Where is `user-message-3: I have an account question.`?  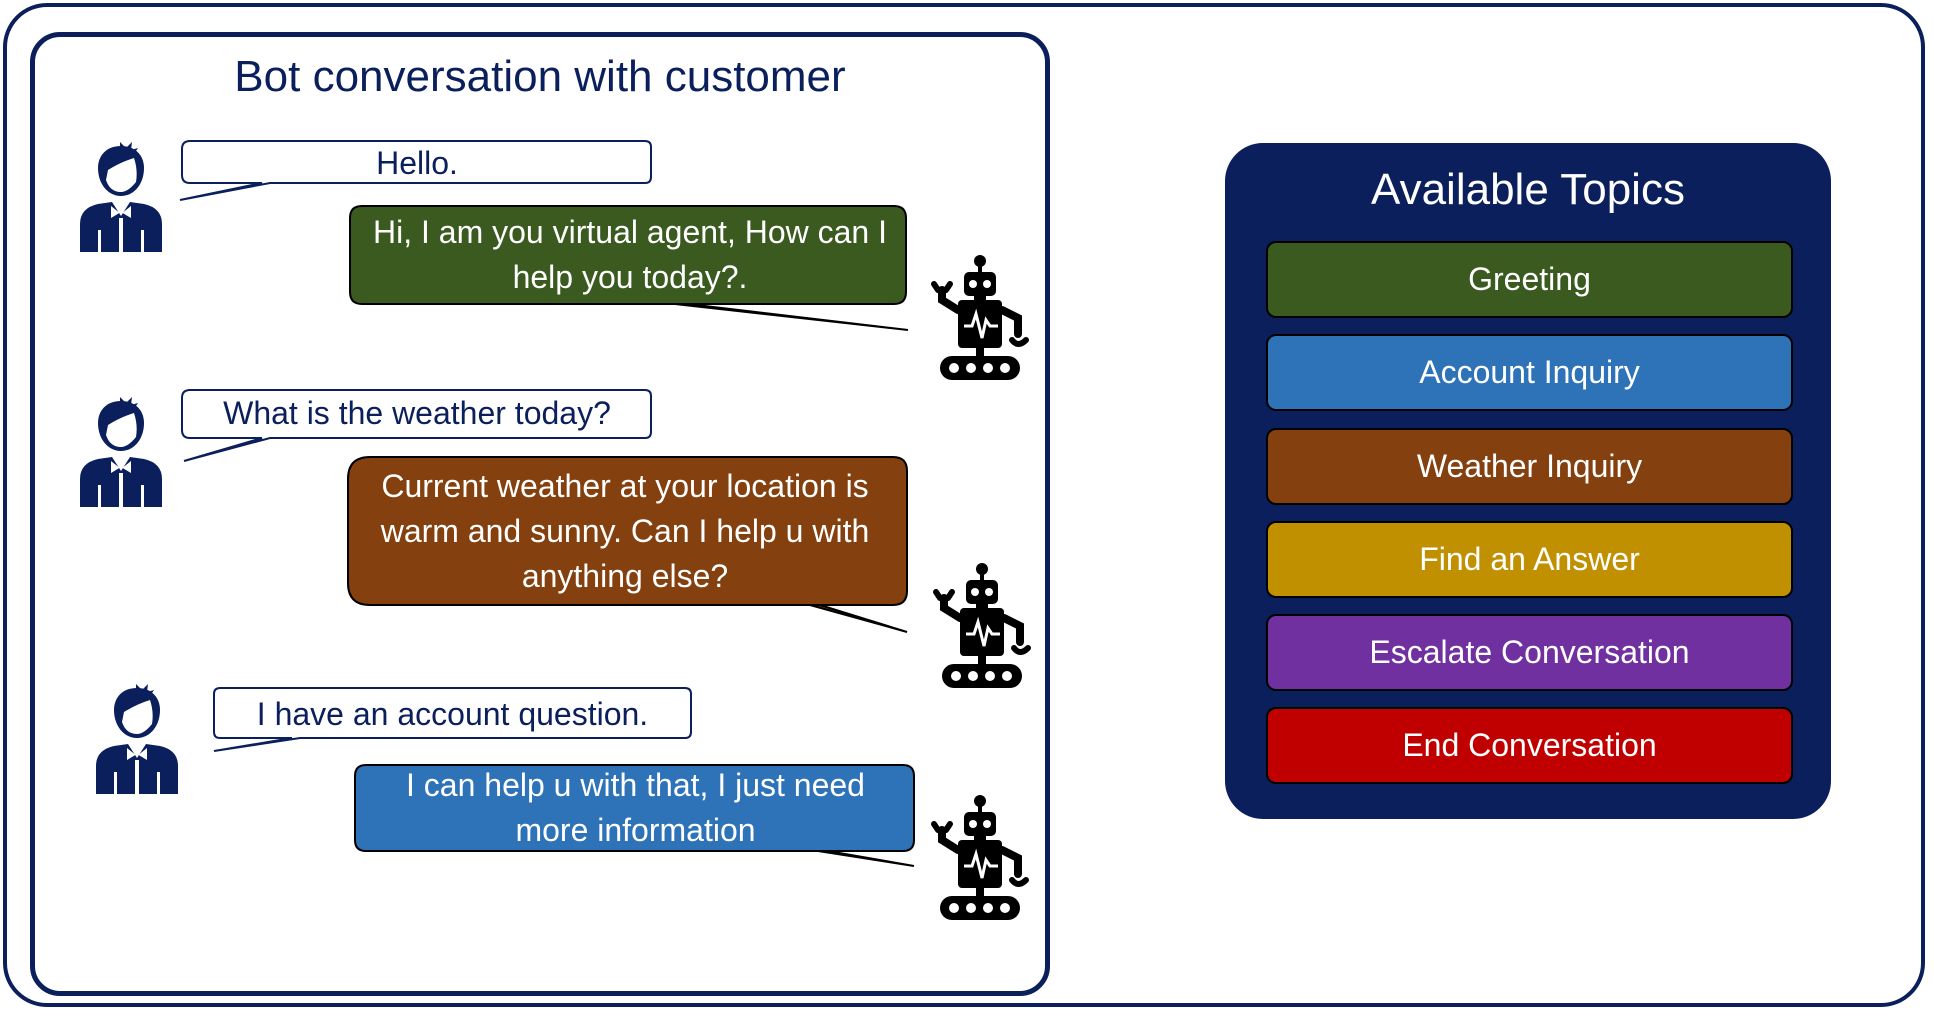 user-message-3: I have an account question. is located at coordinates (452, 714).